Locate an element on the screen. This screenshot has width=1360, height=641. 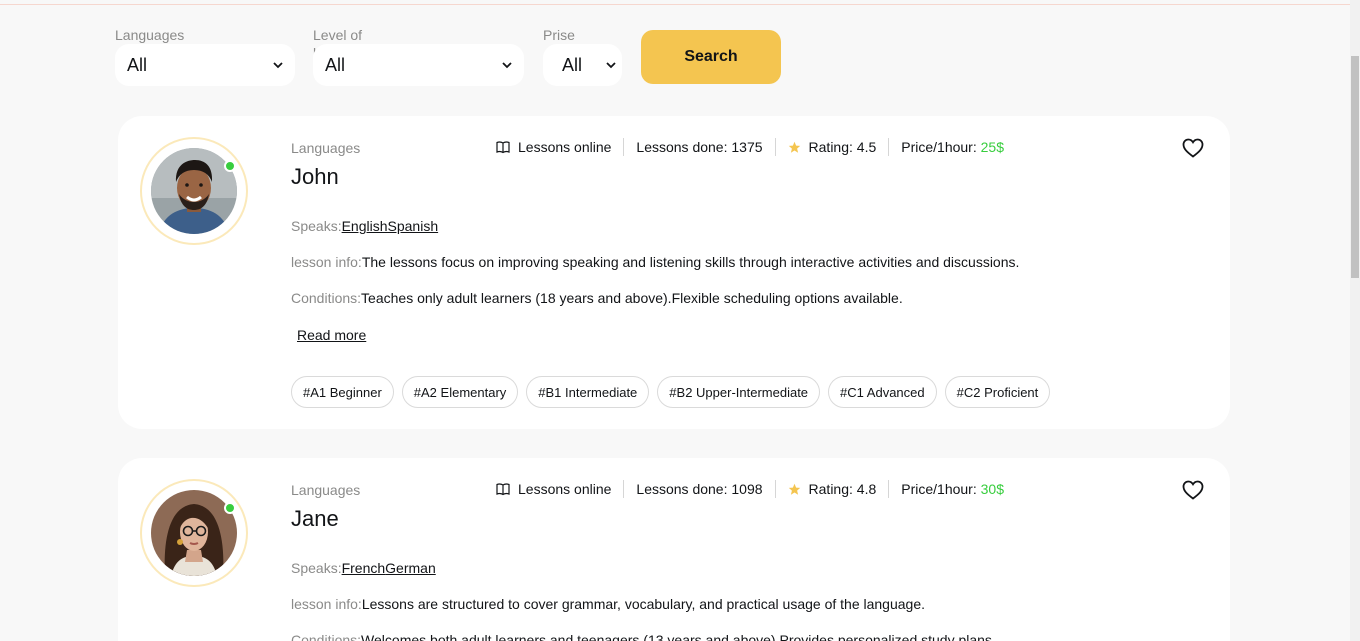
level-filter-label: Level of knowledge is located at coordinates (346, 44).